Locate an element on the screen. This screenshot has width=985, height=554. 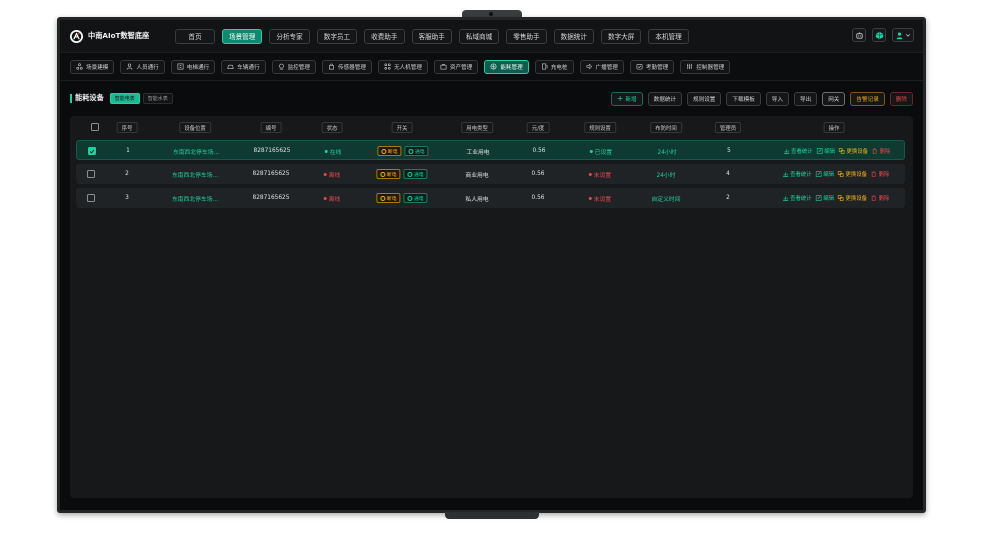
nav-item-analysis: 分析专家 is located at coordinates (289, 36).